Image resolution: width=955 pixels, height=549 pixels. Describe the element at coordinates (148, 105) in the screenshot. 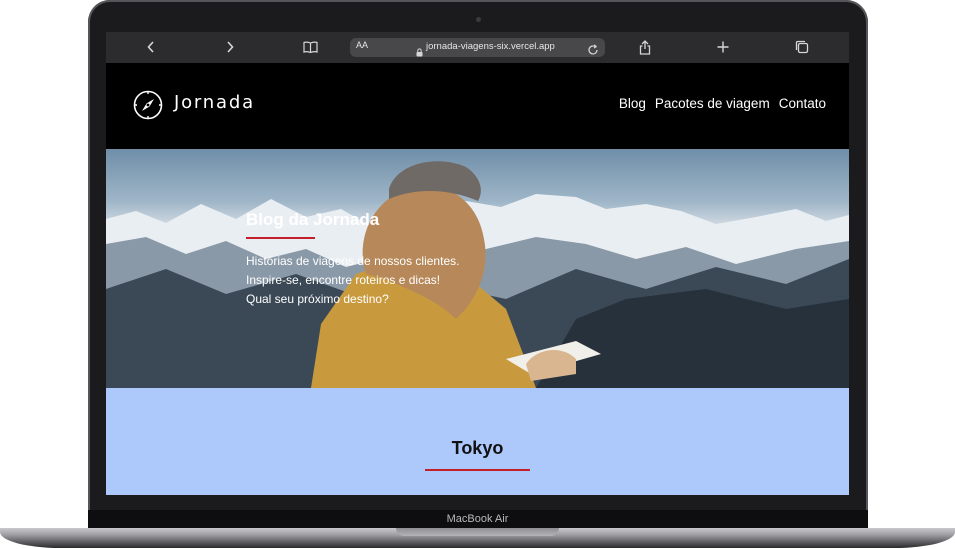

I see `compass-icon` at that location.